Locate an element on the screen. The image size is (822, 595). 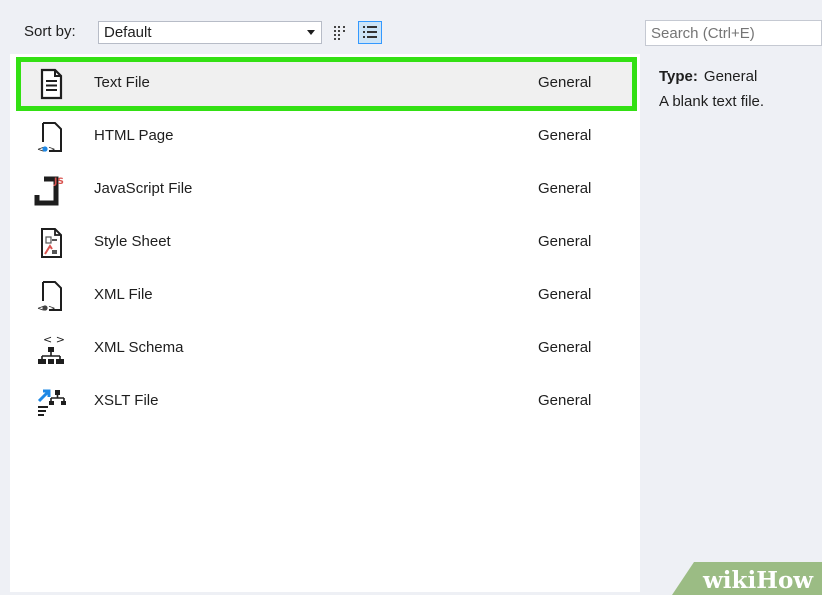
xml-schema-icon: < > is located at coordinates (51, 348).